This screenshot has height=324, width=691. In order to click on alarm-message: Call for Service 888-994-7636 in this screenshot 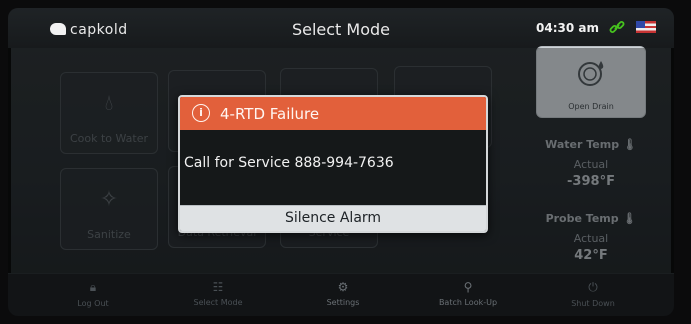, I will do `click(289, 163)`.